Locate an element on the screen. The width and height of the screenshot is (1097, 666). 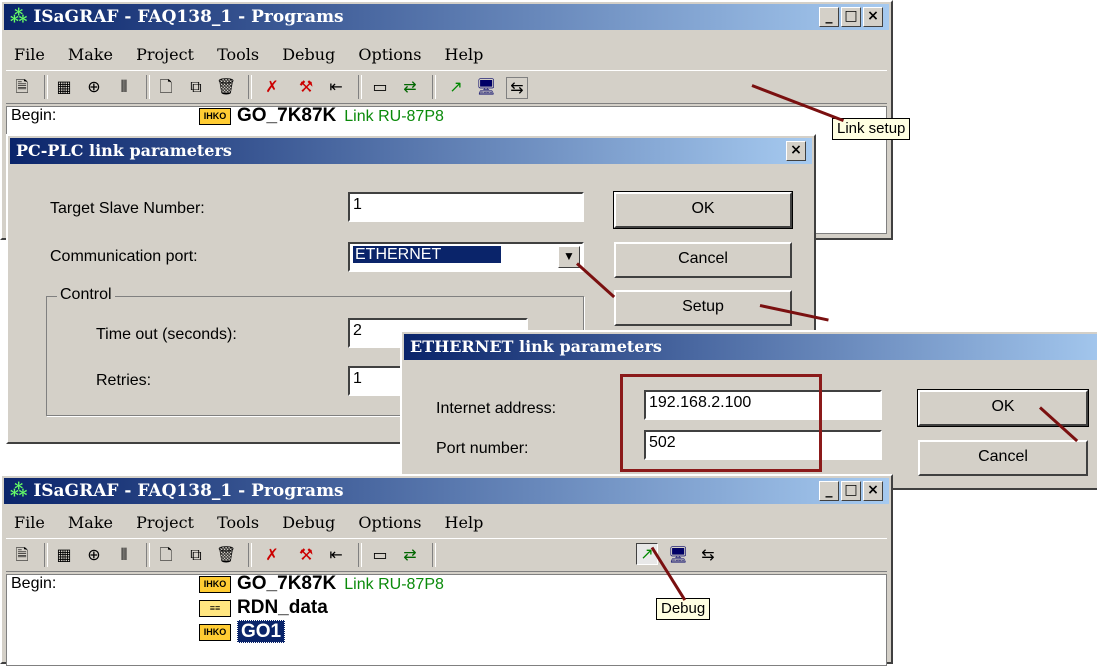
program-item-selected: IHKO GO1 is located at coordinates (242, 631).